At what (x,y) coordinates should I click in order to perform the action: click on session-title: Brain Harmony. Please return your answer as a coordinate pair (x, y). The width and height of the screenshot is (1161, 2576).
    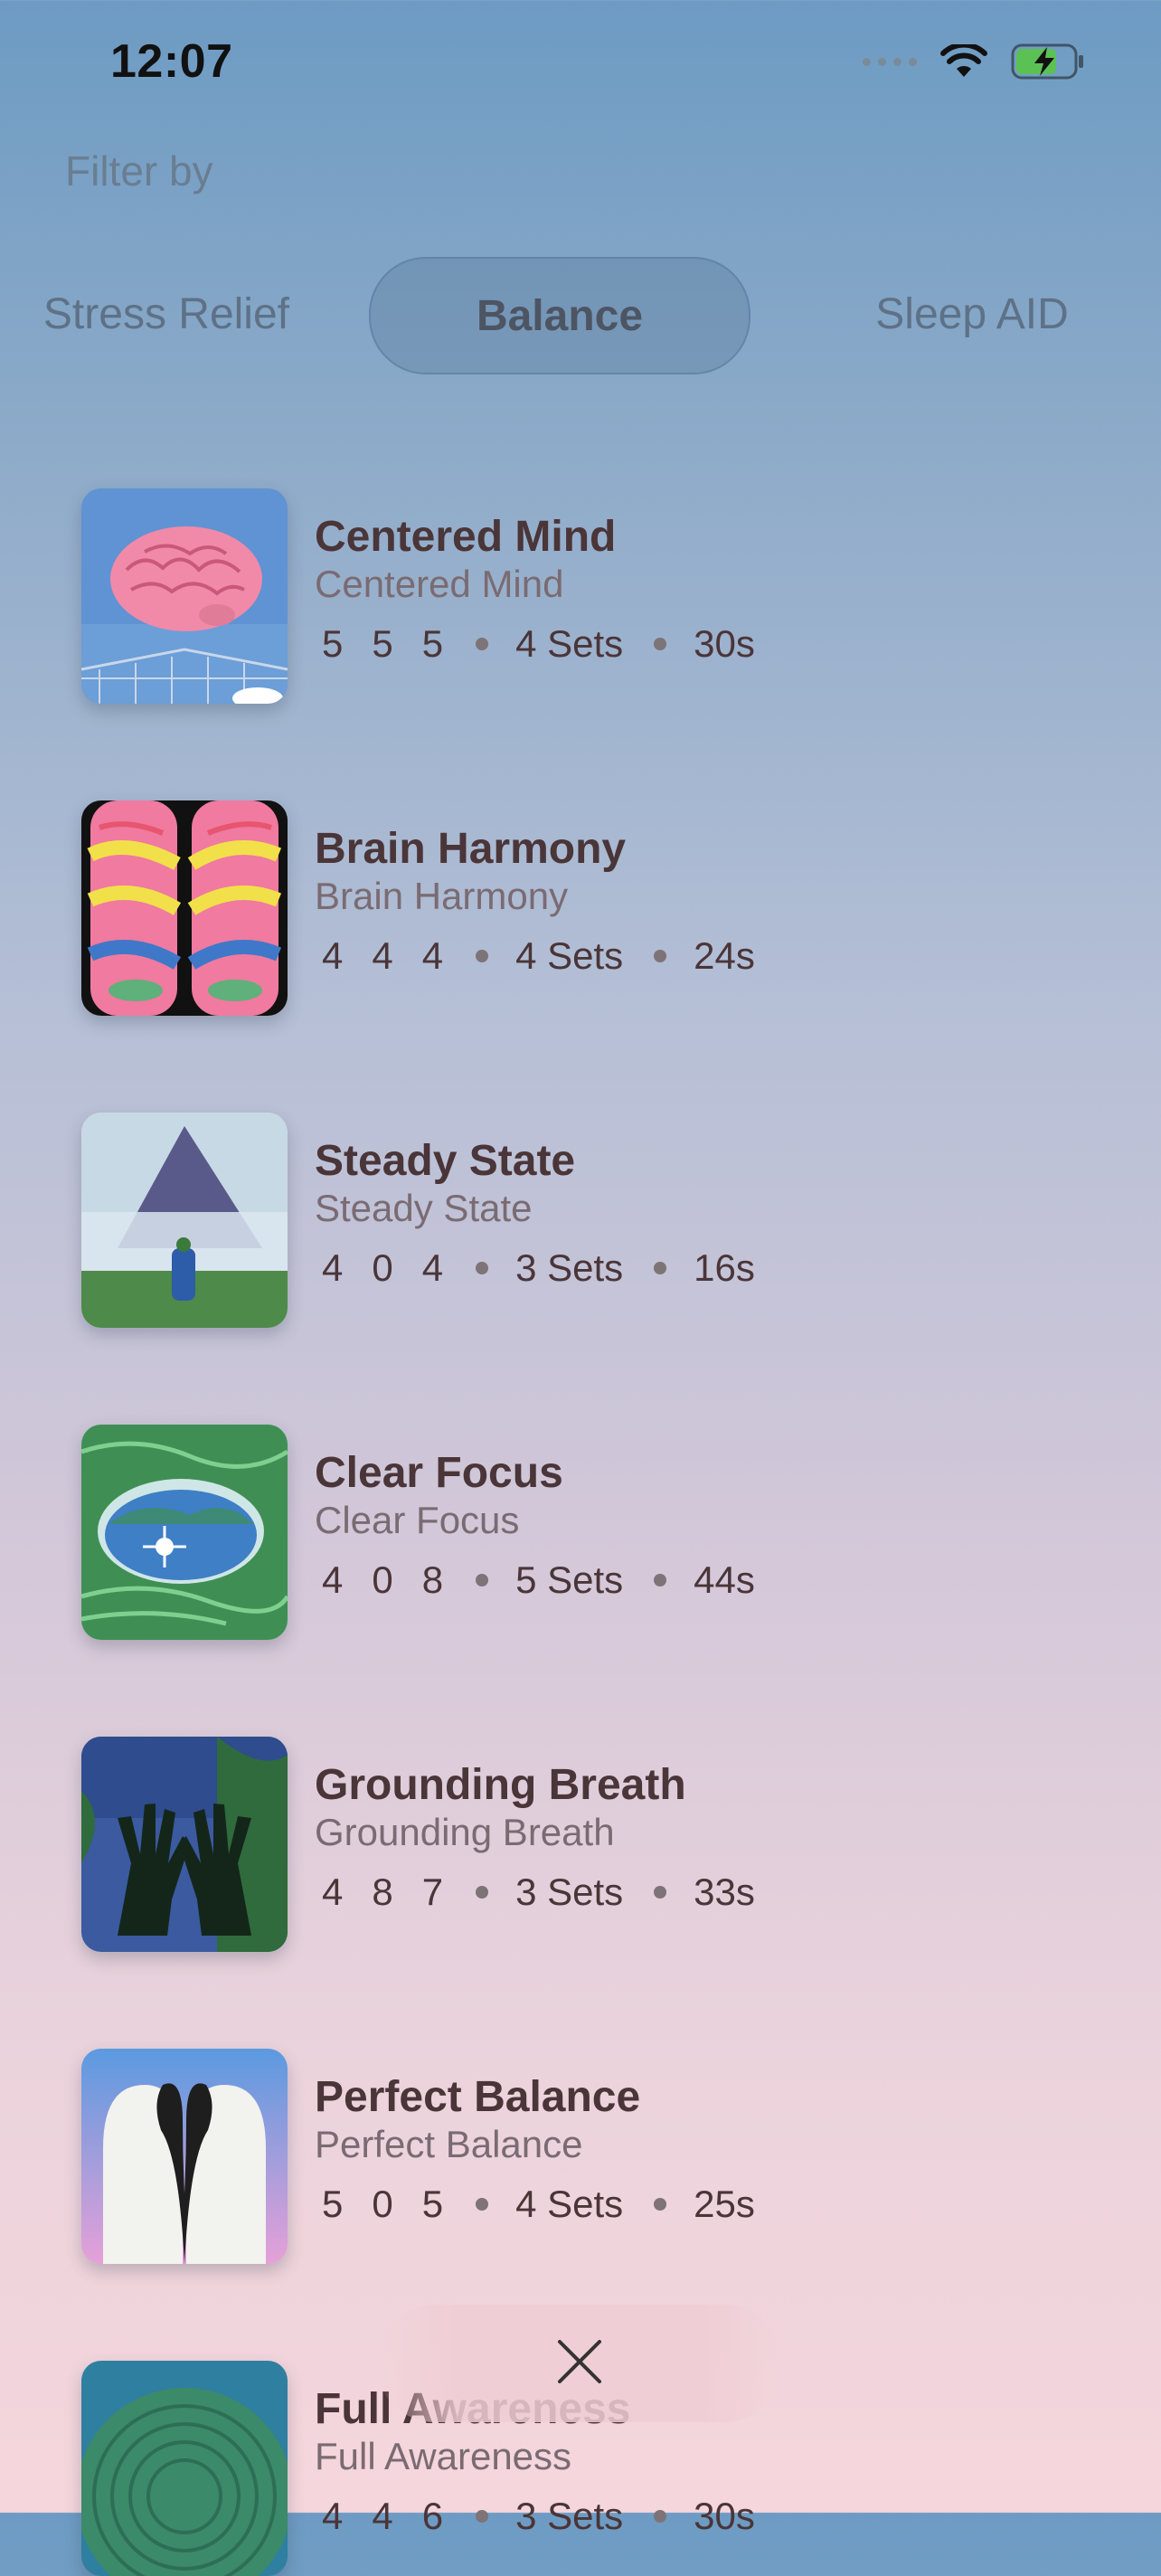
    Looking at the image, I should click on (471, 849).